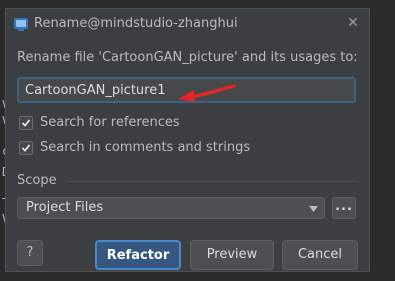 Image resolution: width=395 pixels, height=281 pixels. I want to click on preview-button: Preview, so click(232, 255).